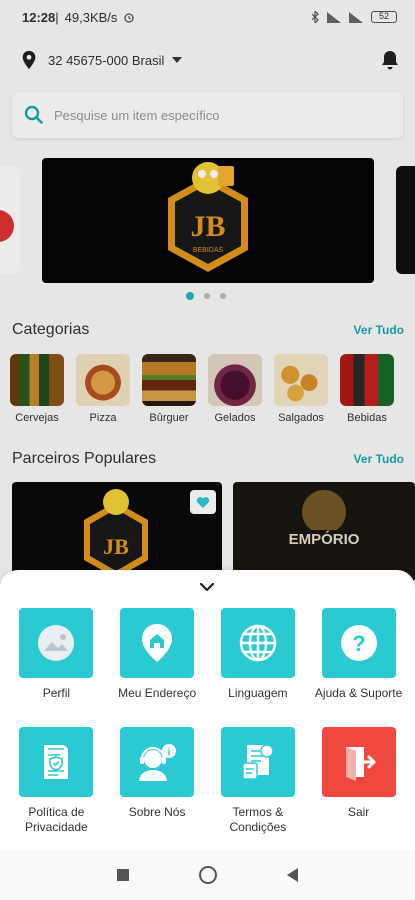  I want to click on menu-item-label: Sair, so click(358, 812).